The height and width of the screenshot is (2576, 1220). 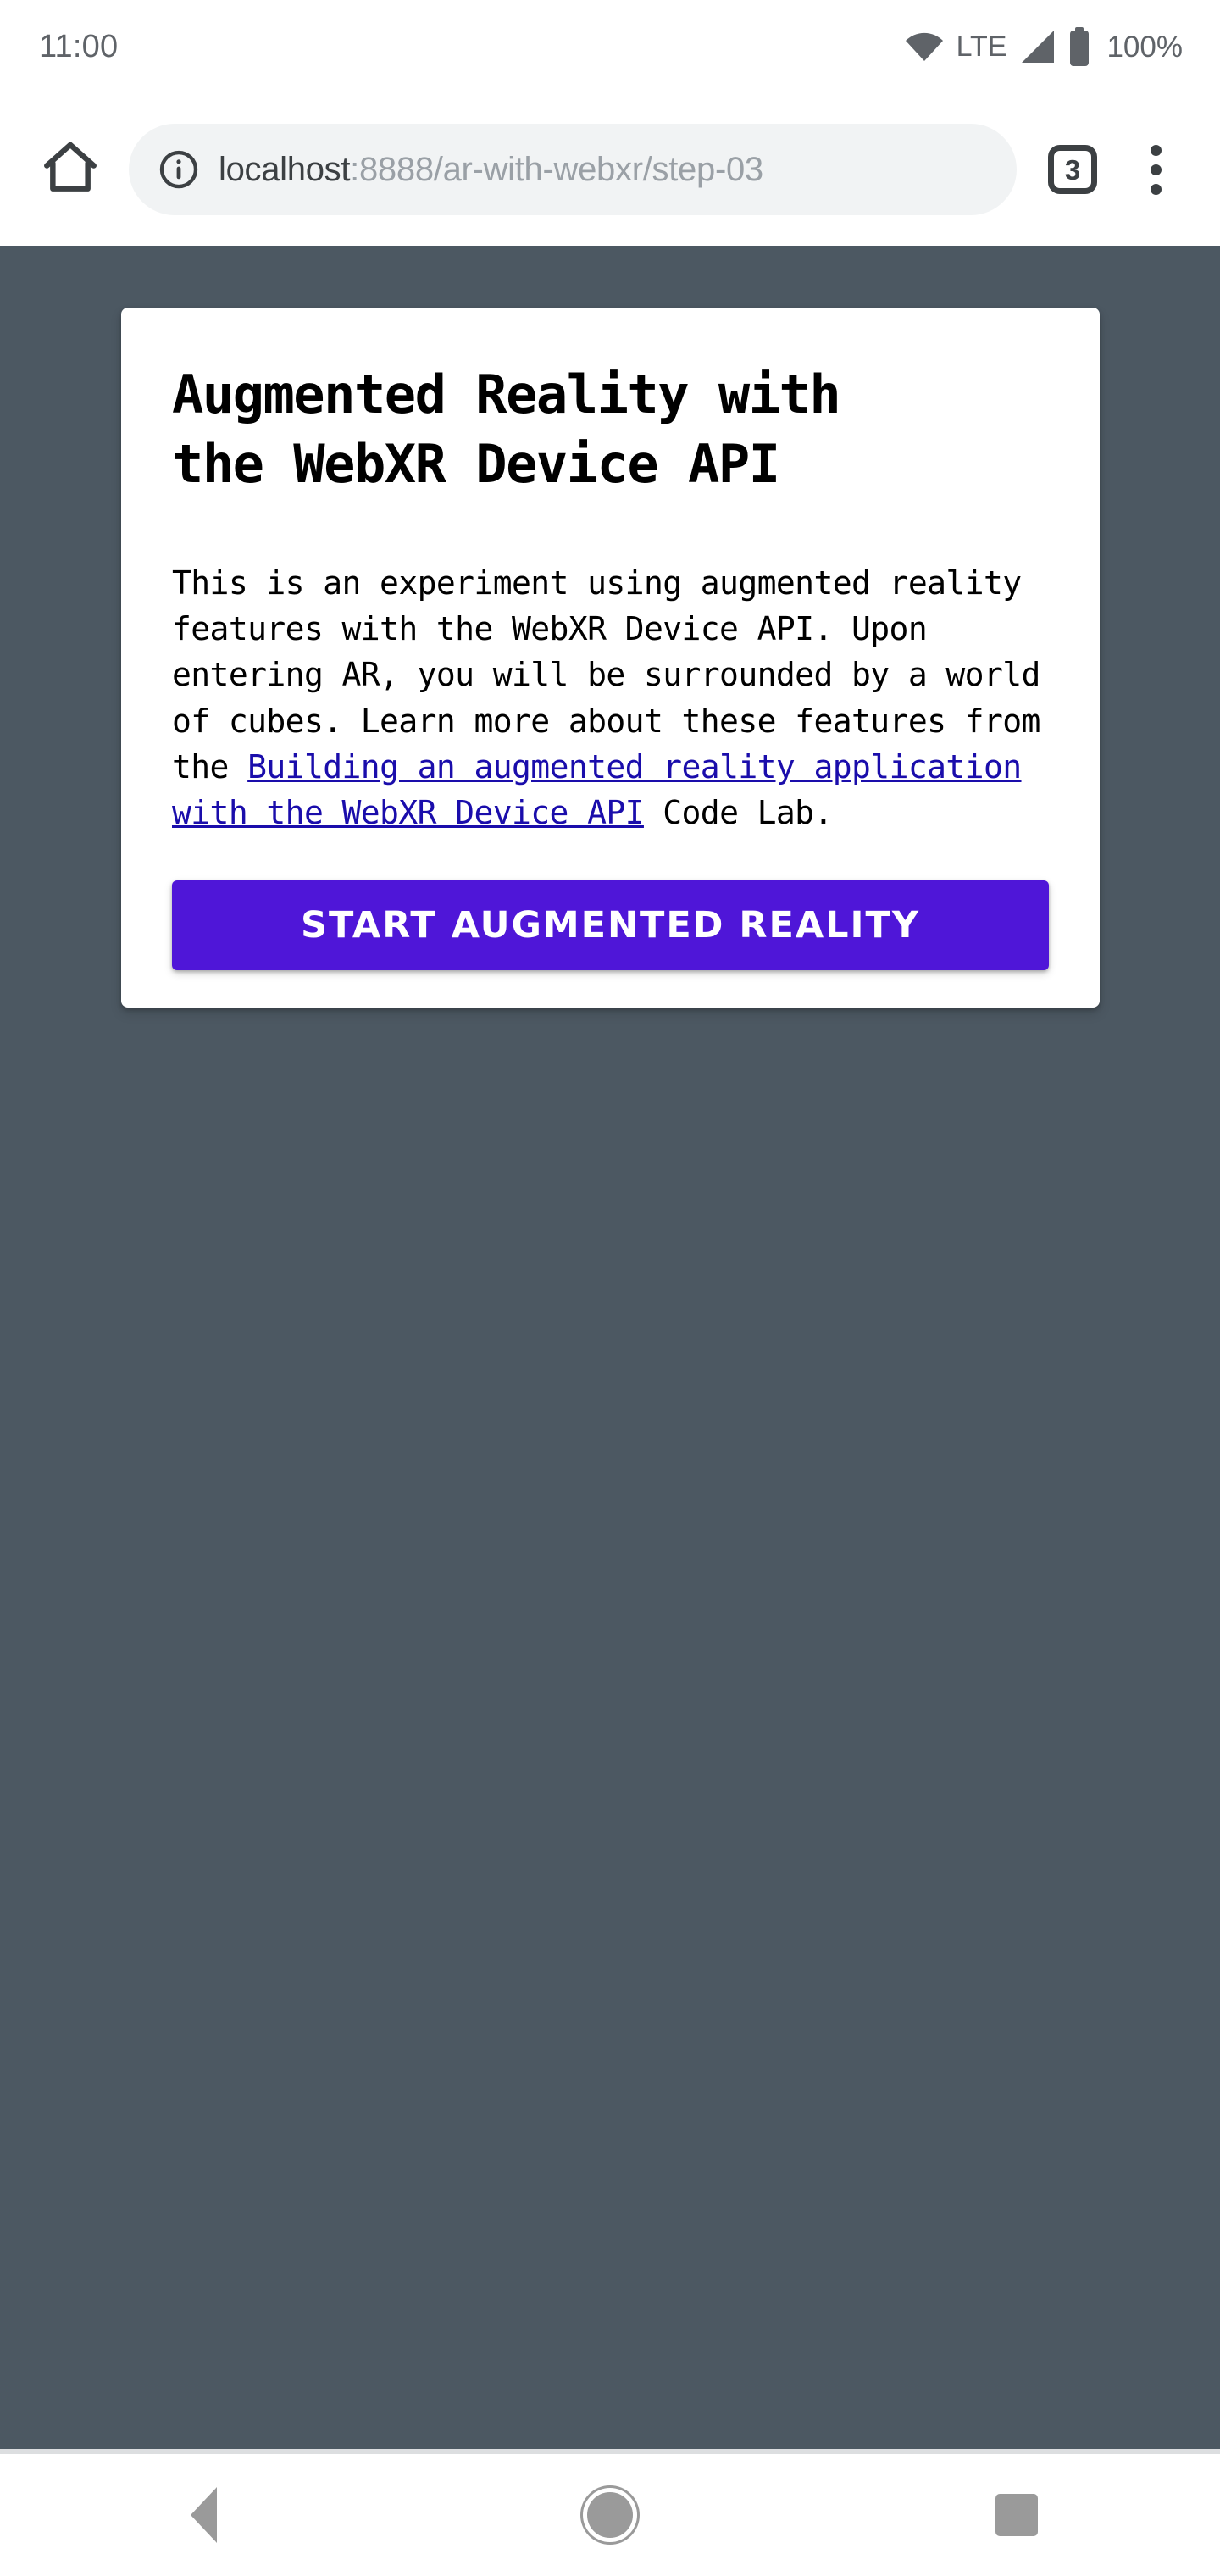 What do you see at coordinates (285, 169) in the screenshot?
I see `url-host: localhost` at bounding box center [285, 169].